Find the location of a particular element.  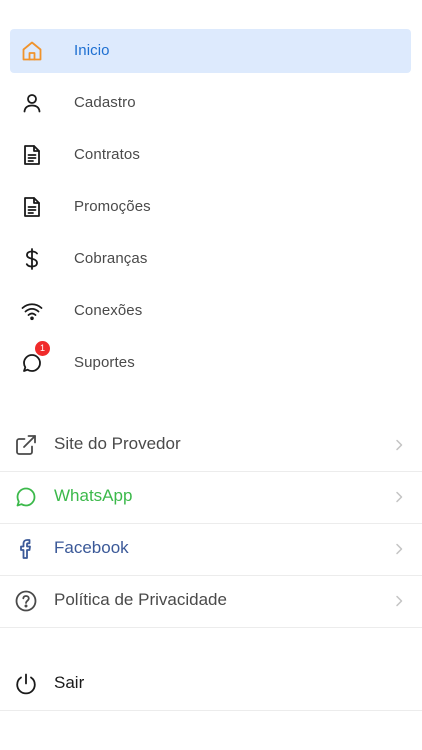

nav-item-label: Contratos is located at coordinates (107, 154).